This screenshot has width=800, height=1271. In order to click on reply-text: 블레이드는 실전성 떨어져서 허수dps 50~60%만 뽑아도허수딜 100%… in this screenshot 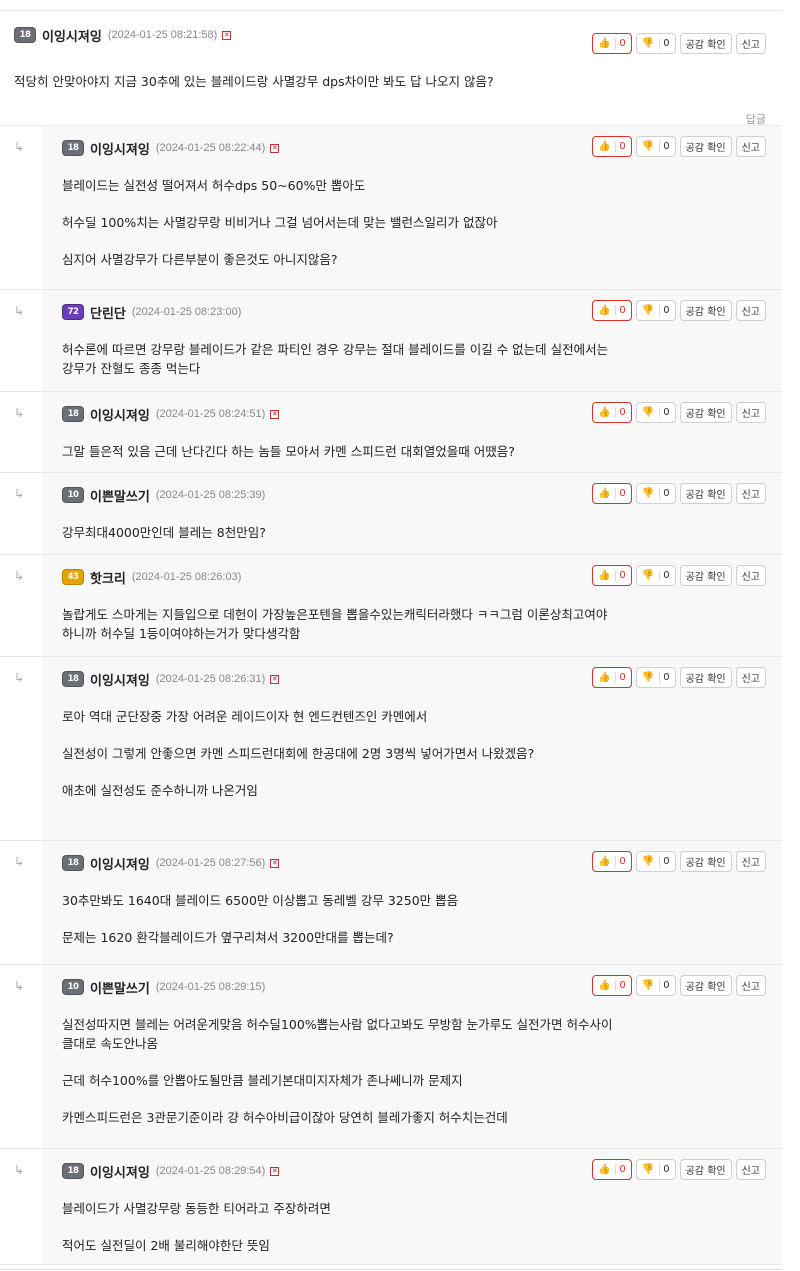, I will do `click(339, 222)`.